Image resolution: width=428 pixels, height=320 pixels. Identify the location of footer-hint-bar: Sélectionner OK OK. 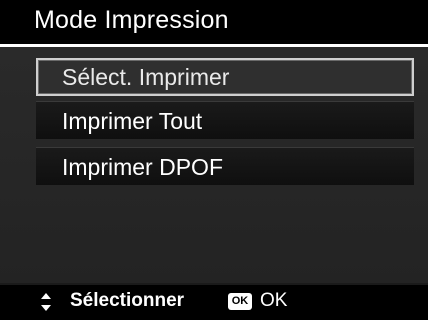
(214, 301).